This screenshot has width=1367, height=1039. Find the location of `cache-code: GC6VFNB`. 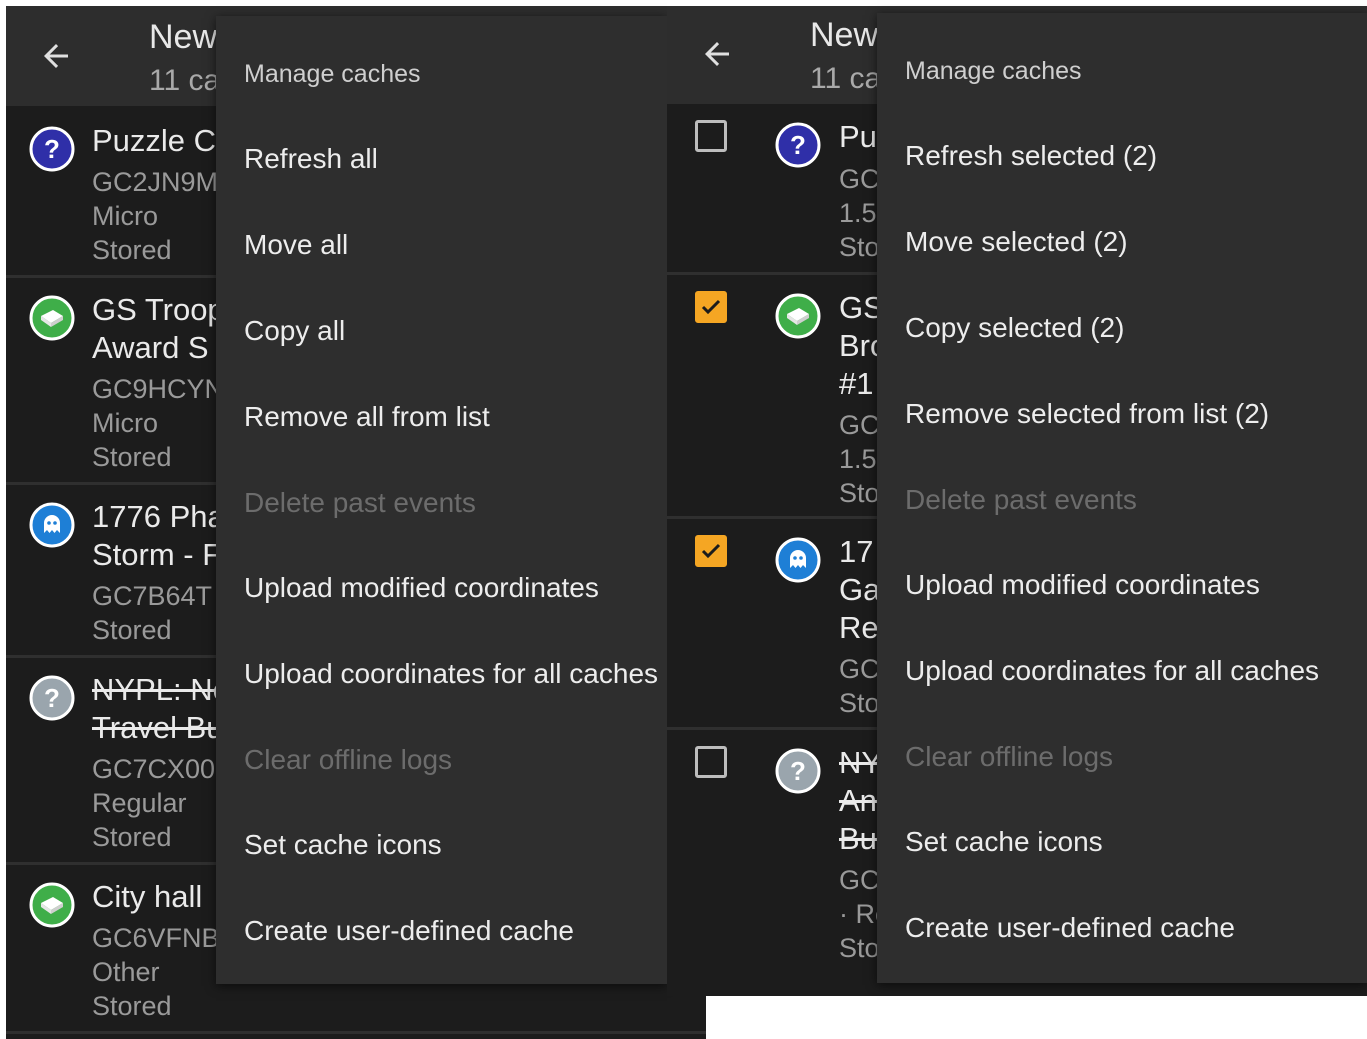

cache-code: GC6VFNB is located at coordinates (156, 938).